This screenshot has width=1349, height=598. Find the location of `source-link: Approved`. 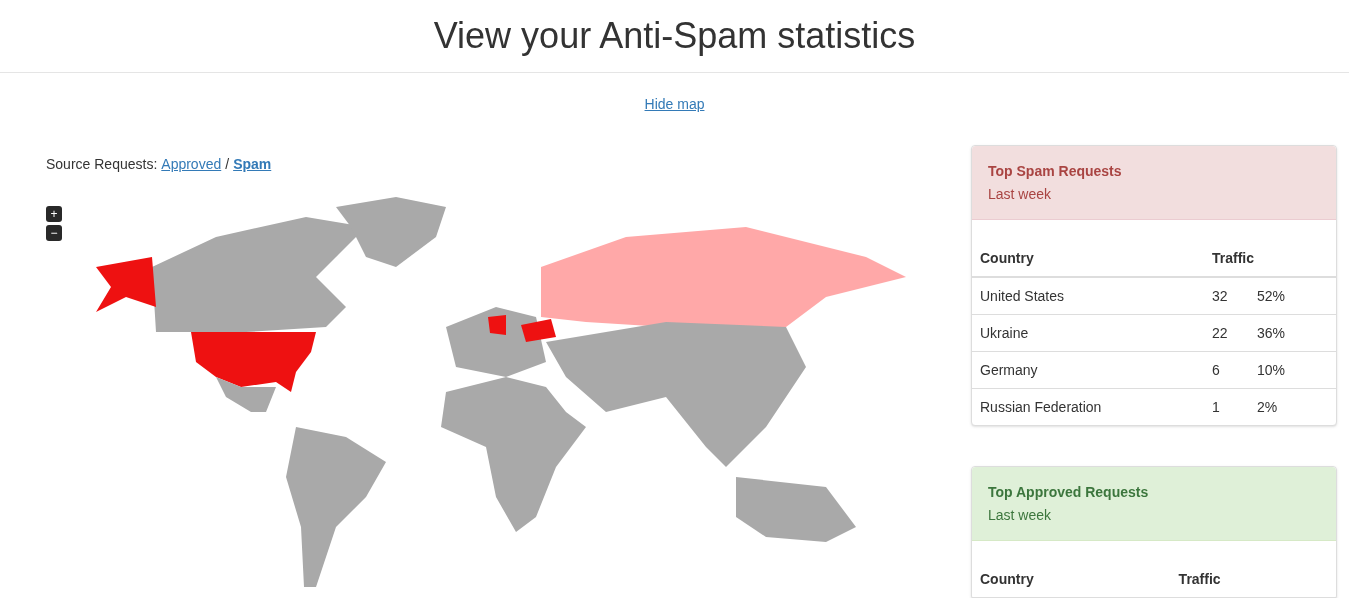

source-link: Approved is located at coordinates (191, 164).